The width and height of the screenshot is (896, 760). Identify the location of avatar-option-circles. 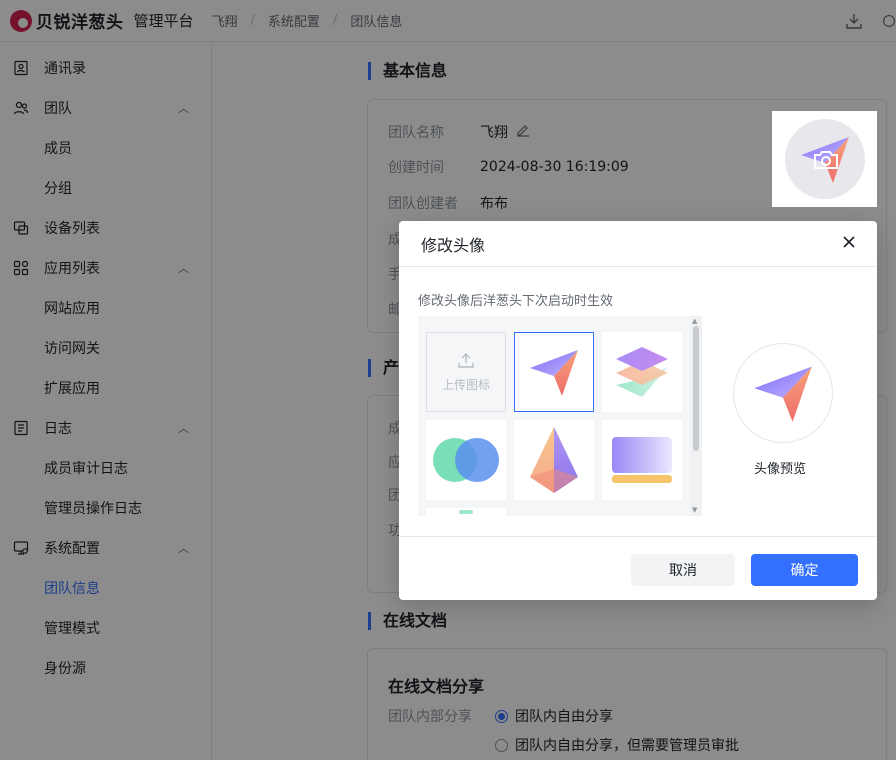
(466, 460).